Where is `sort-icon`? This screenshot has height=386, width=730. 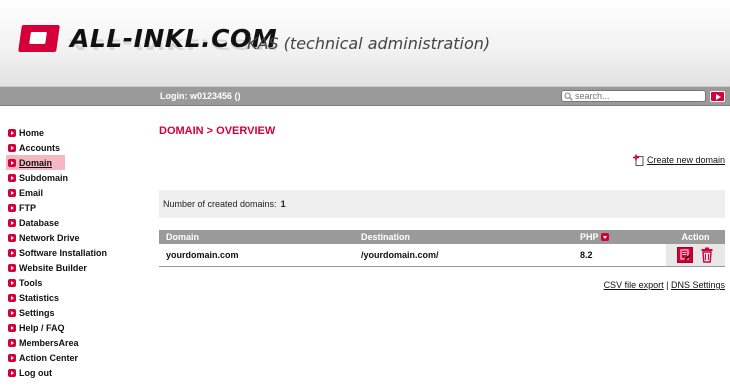 sort-icon is located at coordinates (604, 237).